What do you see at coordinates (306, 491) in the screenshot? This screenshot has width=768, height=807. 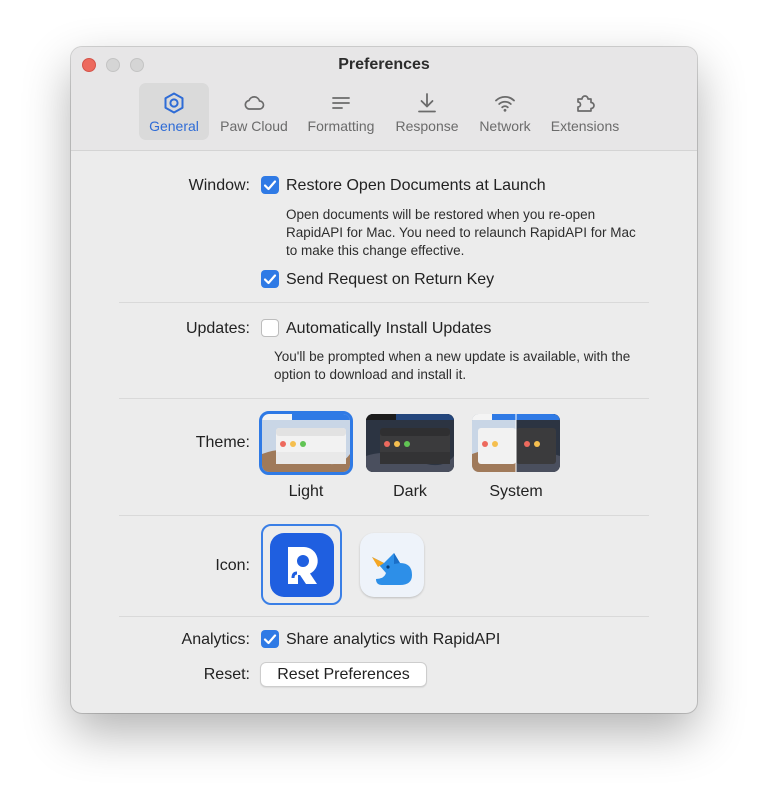 I see `theme-light-label: Light` at bounding box center [306, 491].